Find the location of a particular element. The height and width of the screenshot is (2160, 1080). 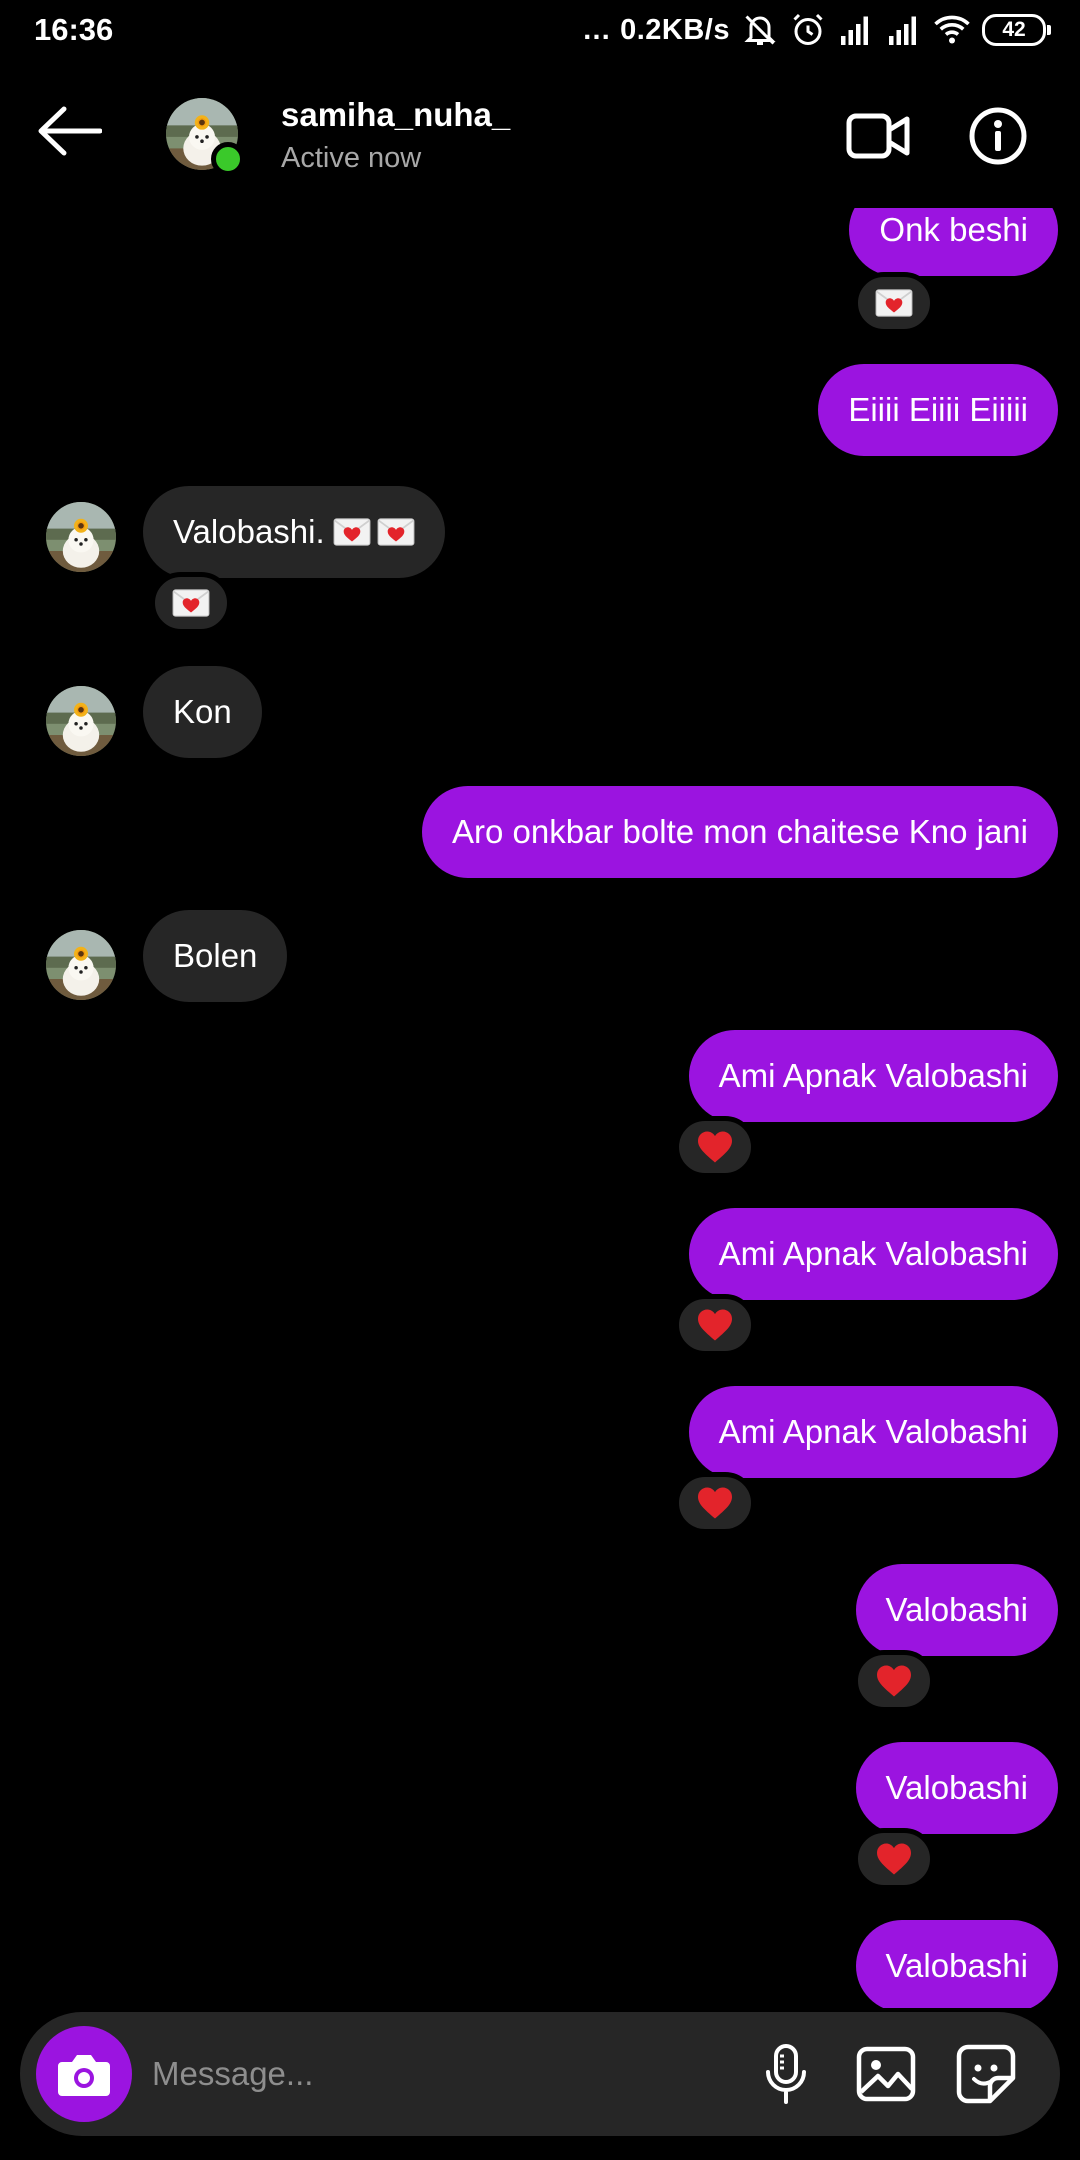

status-icons: … 0.2KB/s 42 is located at coordinates (816, 30).